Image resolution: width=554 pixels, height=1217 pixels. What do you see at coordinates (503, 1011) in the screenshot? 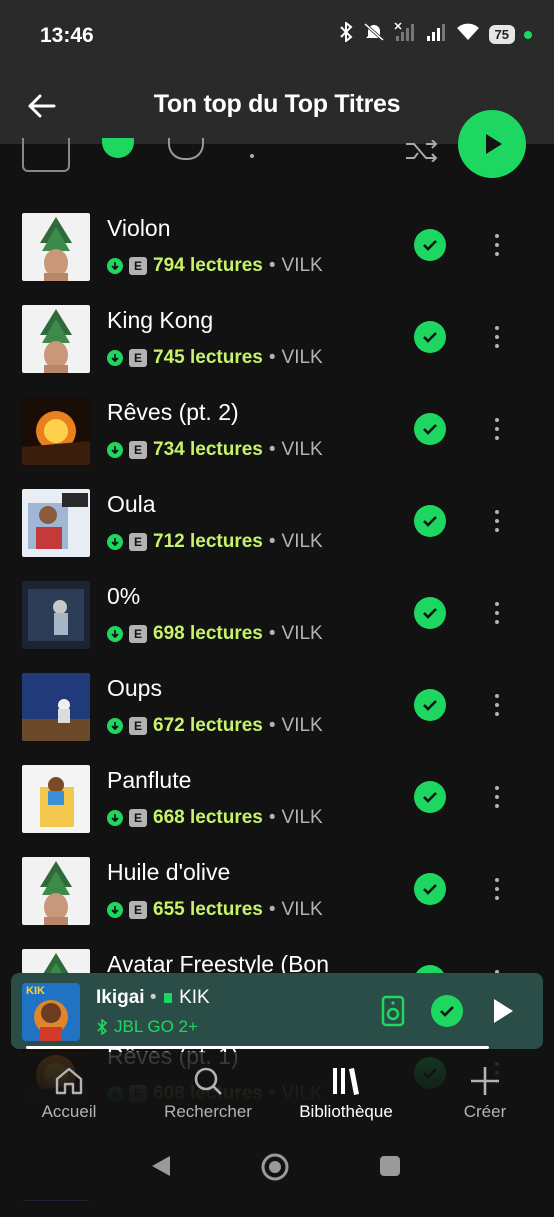
I see `play-icon` at bounding box center [503, 1011].